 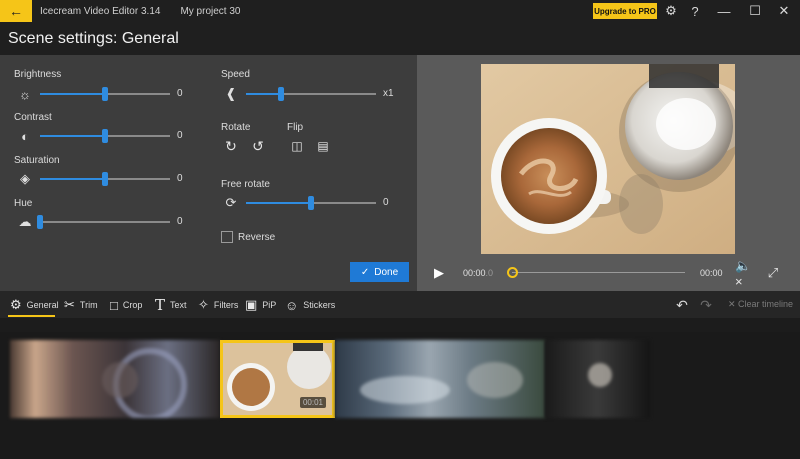 What do you see at coordinates (227, 237) in the screenshot?
I see `reverse-checkbox` at bounding box center [227, 237].